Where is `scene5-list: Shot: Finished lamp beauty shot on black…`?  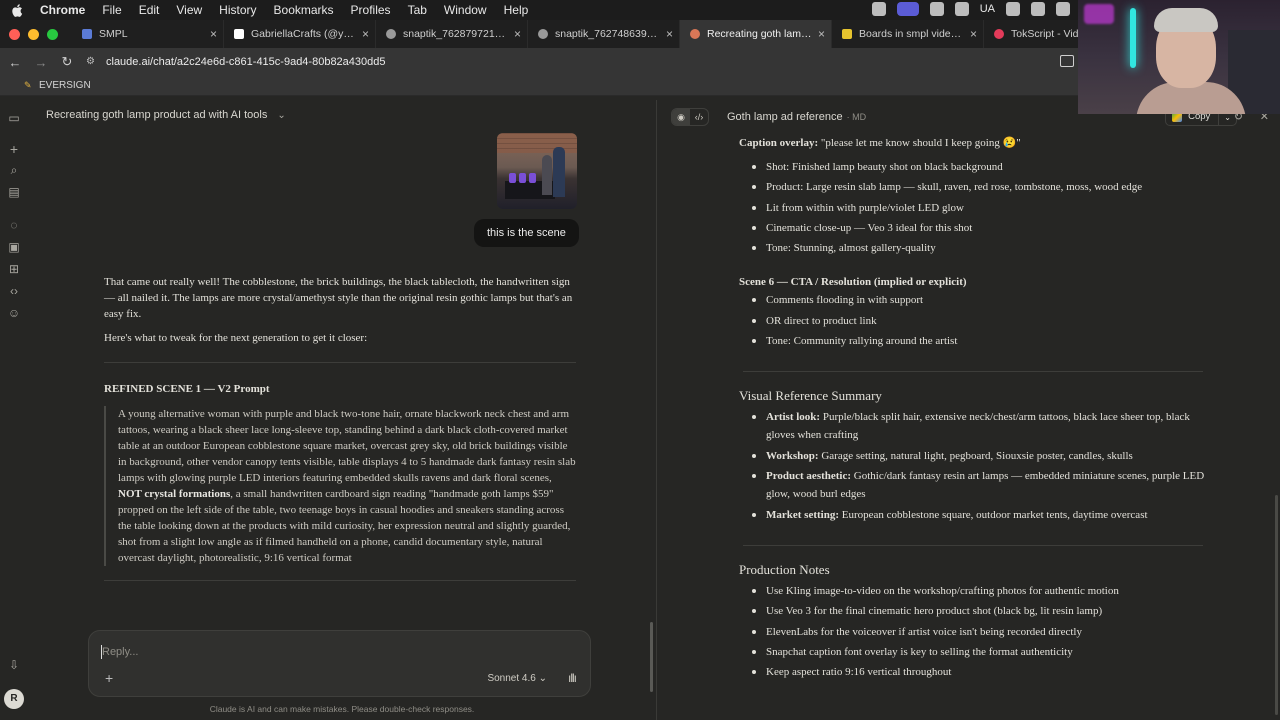 scene5-list: Shot: Finished lamp beauty shot on black… is located at coordinates (980, 207).